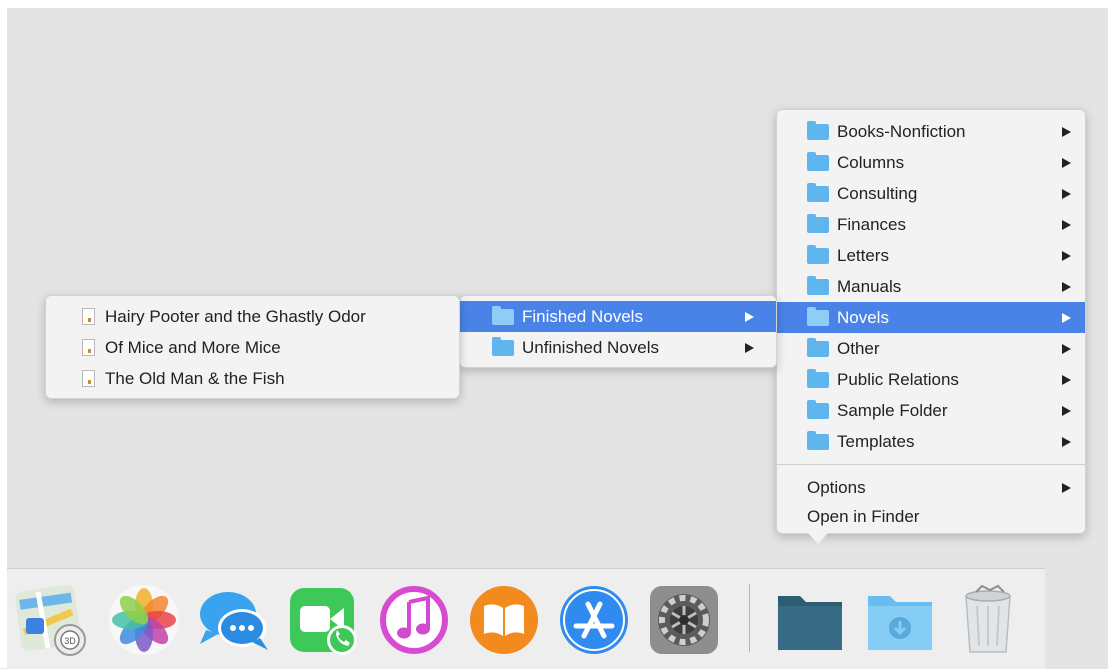  I want to click on facetime-icon, so click(324, 620).